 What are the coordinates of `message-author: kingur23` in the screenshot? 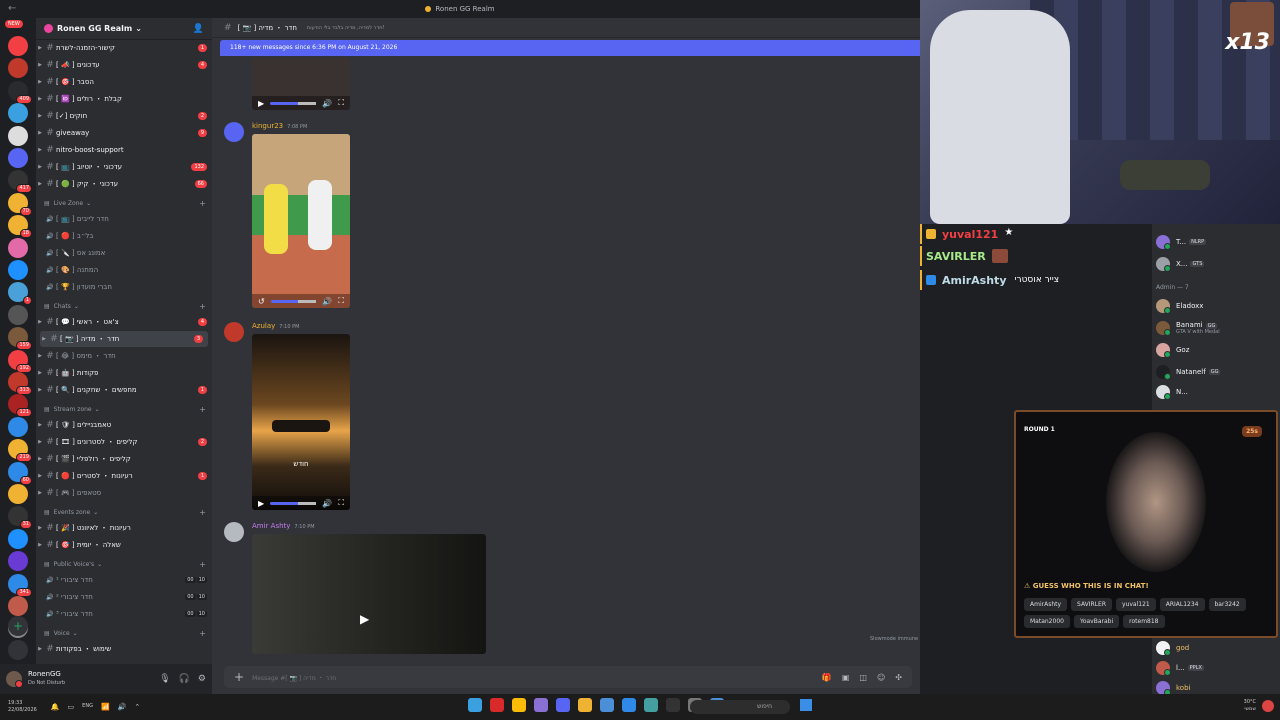 It's located at (267, 126).